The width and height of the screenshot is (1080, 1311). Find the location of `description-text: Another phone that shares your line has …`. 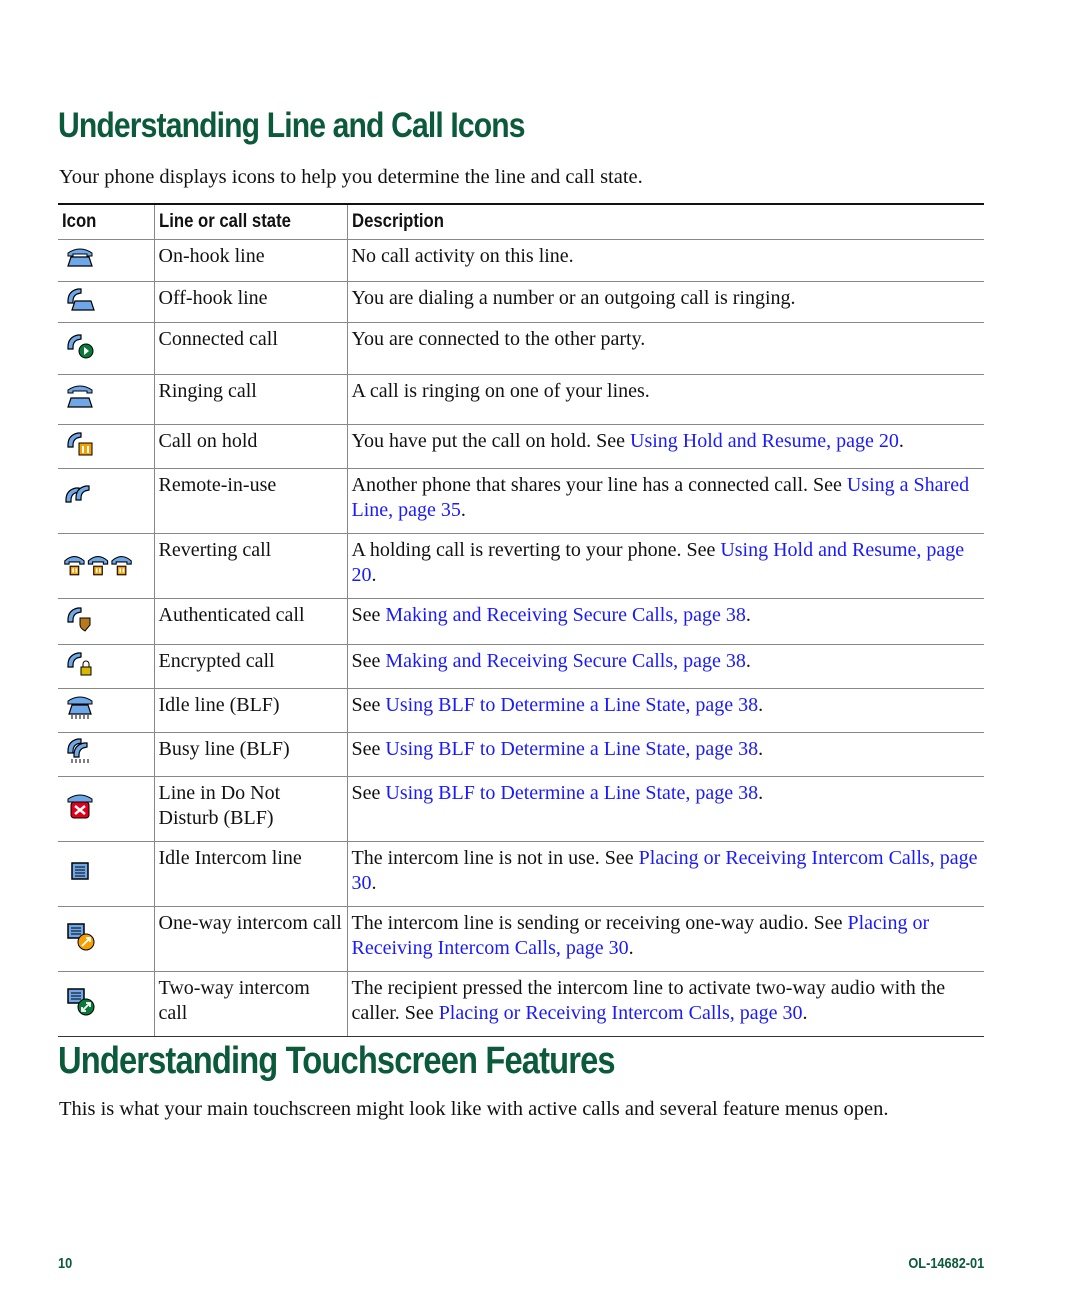

description-text: Another phone that shares your line has … is located at coordinates (599, 485).